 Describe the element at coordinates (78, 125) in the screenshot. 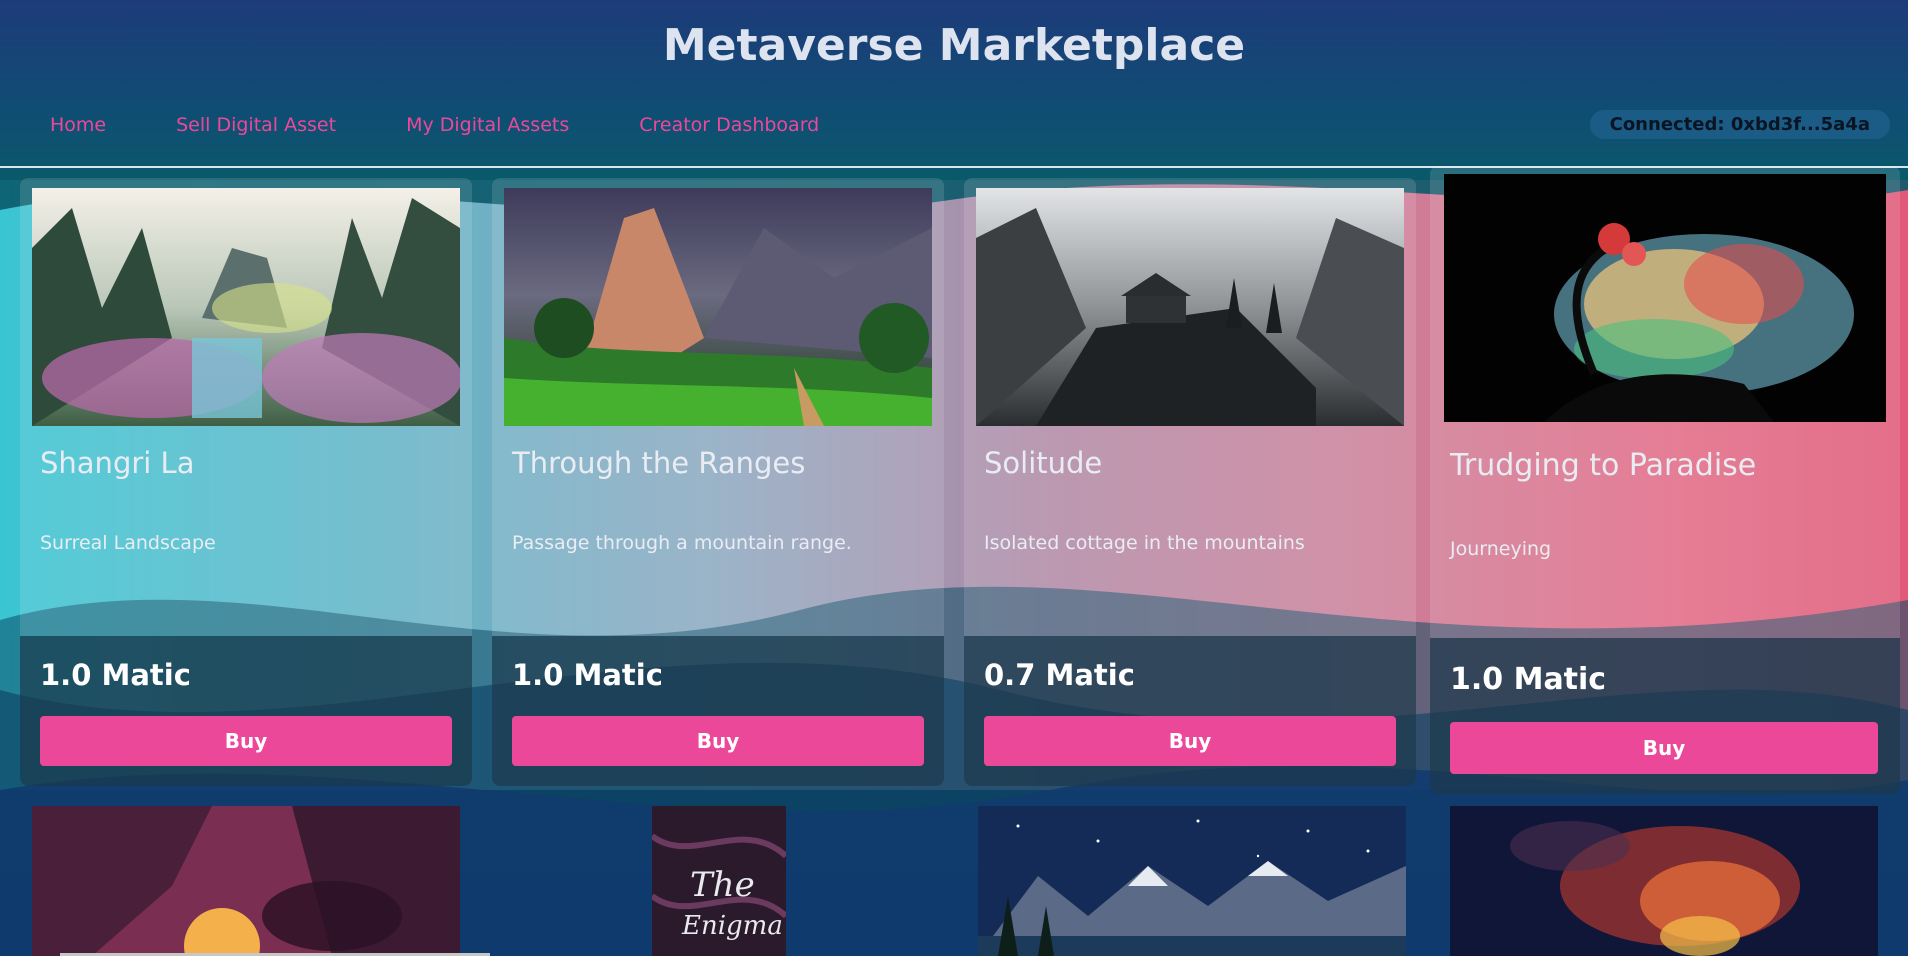

I see `nav-home-link: Home` at that location.